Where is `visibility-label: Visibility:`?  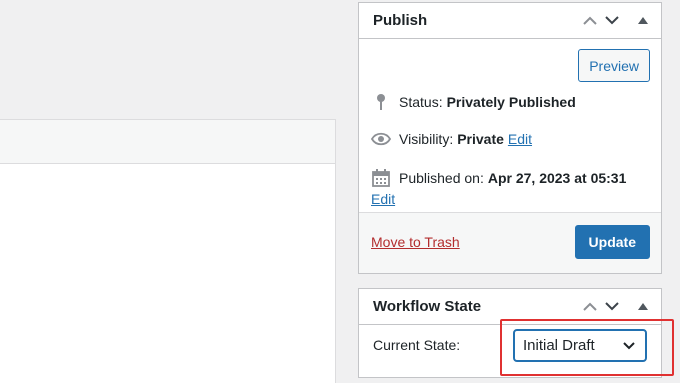 visibility-label: Visibility: is located at coordinates (426, 139).